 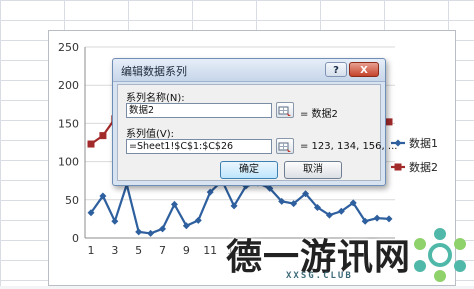 I want to click on ok-button: 确定, so click(x=249, y=170).